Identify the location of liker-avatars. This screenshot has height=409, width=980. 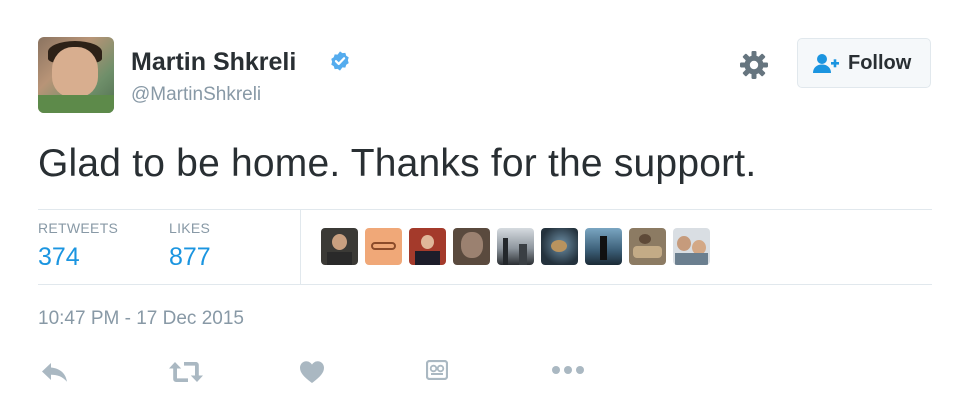
(515, 246).